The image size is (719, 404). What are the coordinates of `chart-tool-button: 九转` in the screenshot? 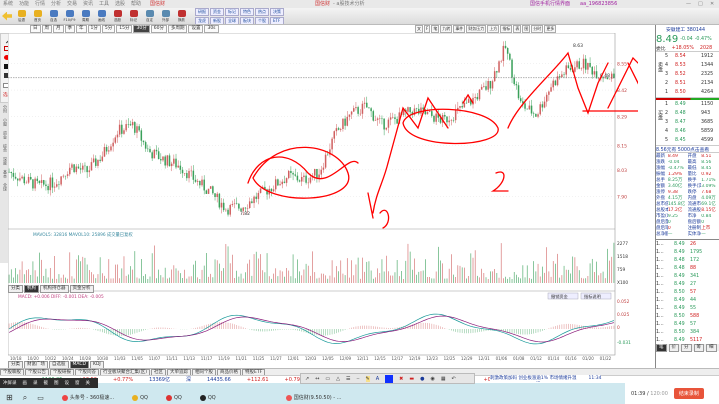 It's located at (446, 29).